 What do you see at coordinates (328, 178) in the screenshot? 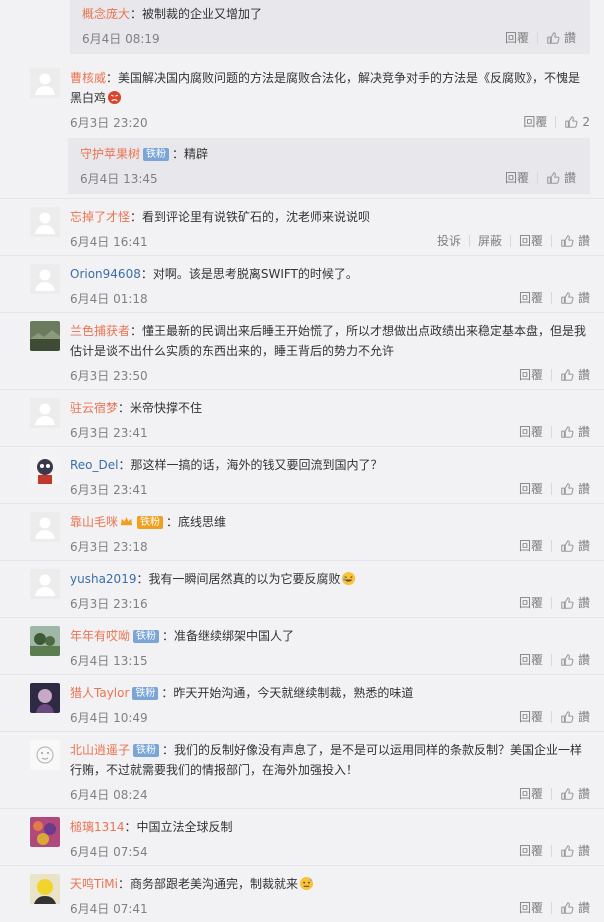
I see `reply-meta: 6月4日 13:45 回覆 讚` at bounding box center [328, 178].